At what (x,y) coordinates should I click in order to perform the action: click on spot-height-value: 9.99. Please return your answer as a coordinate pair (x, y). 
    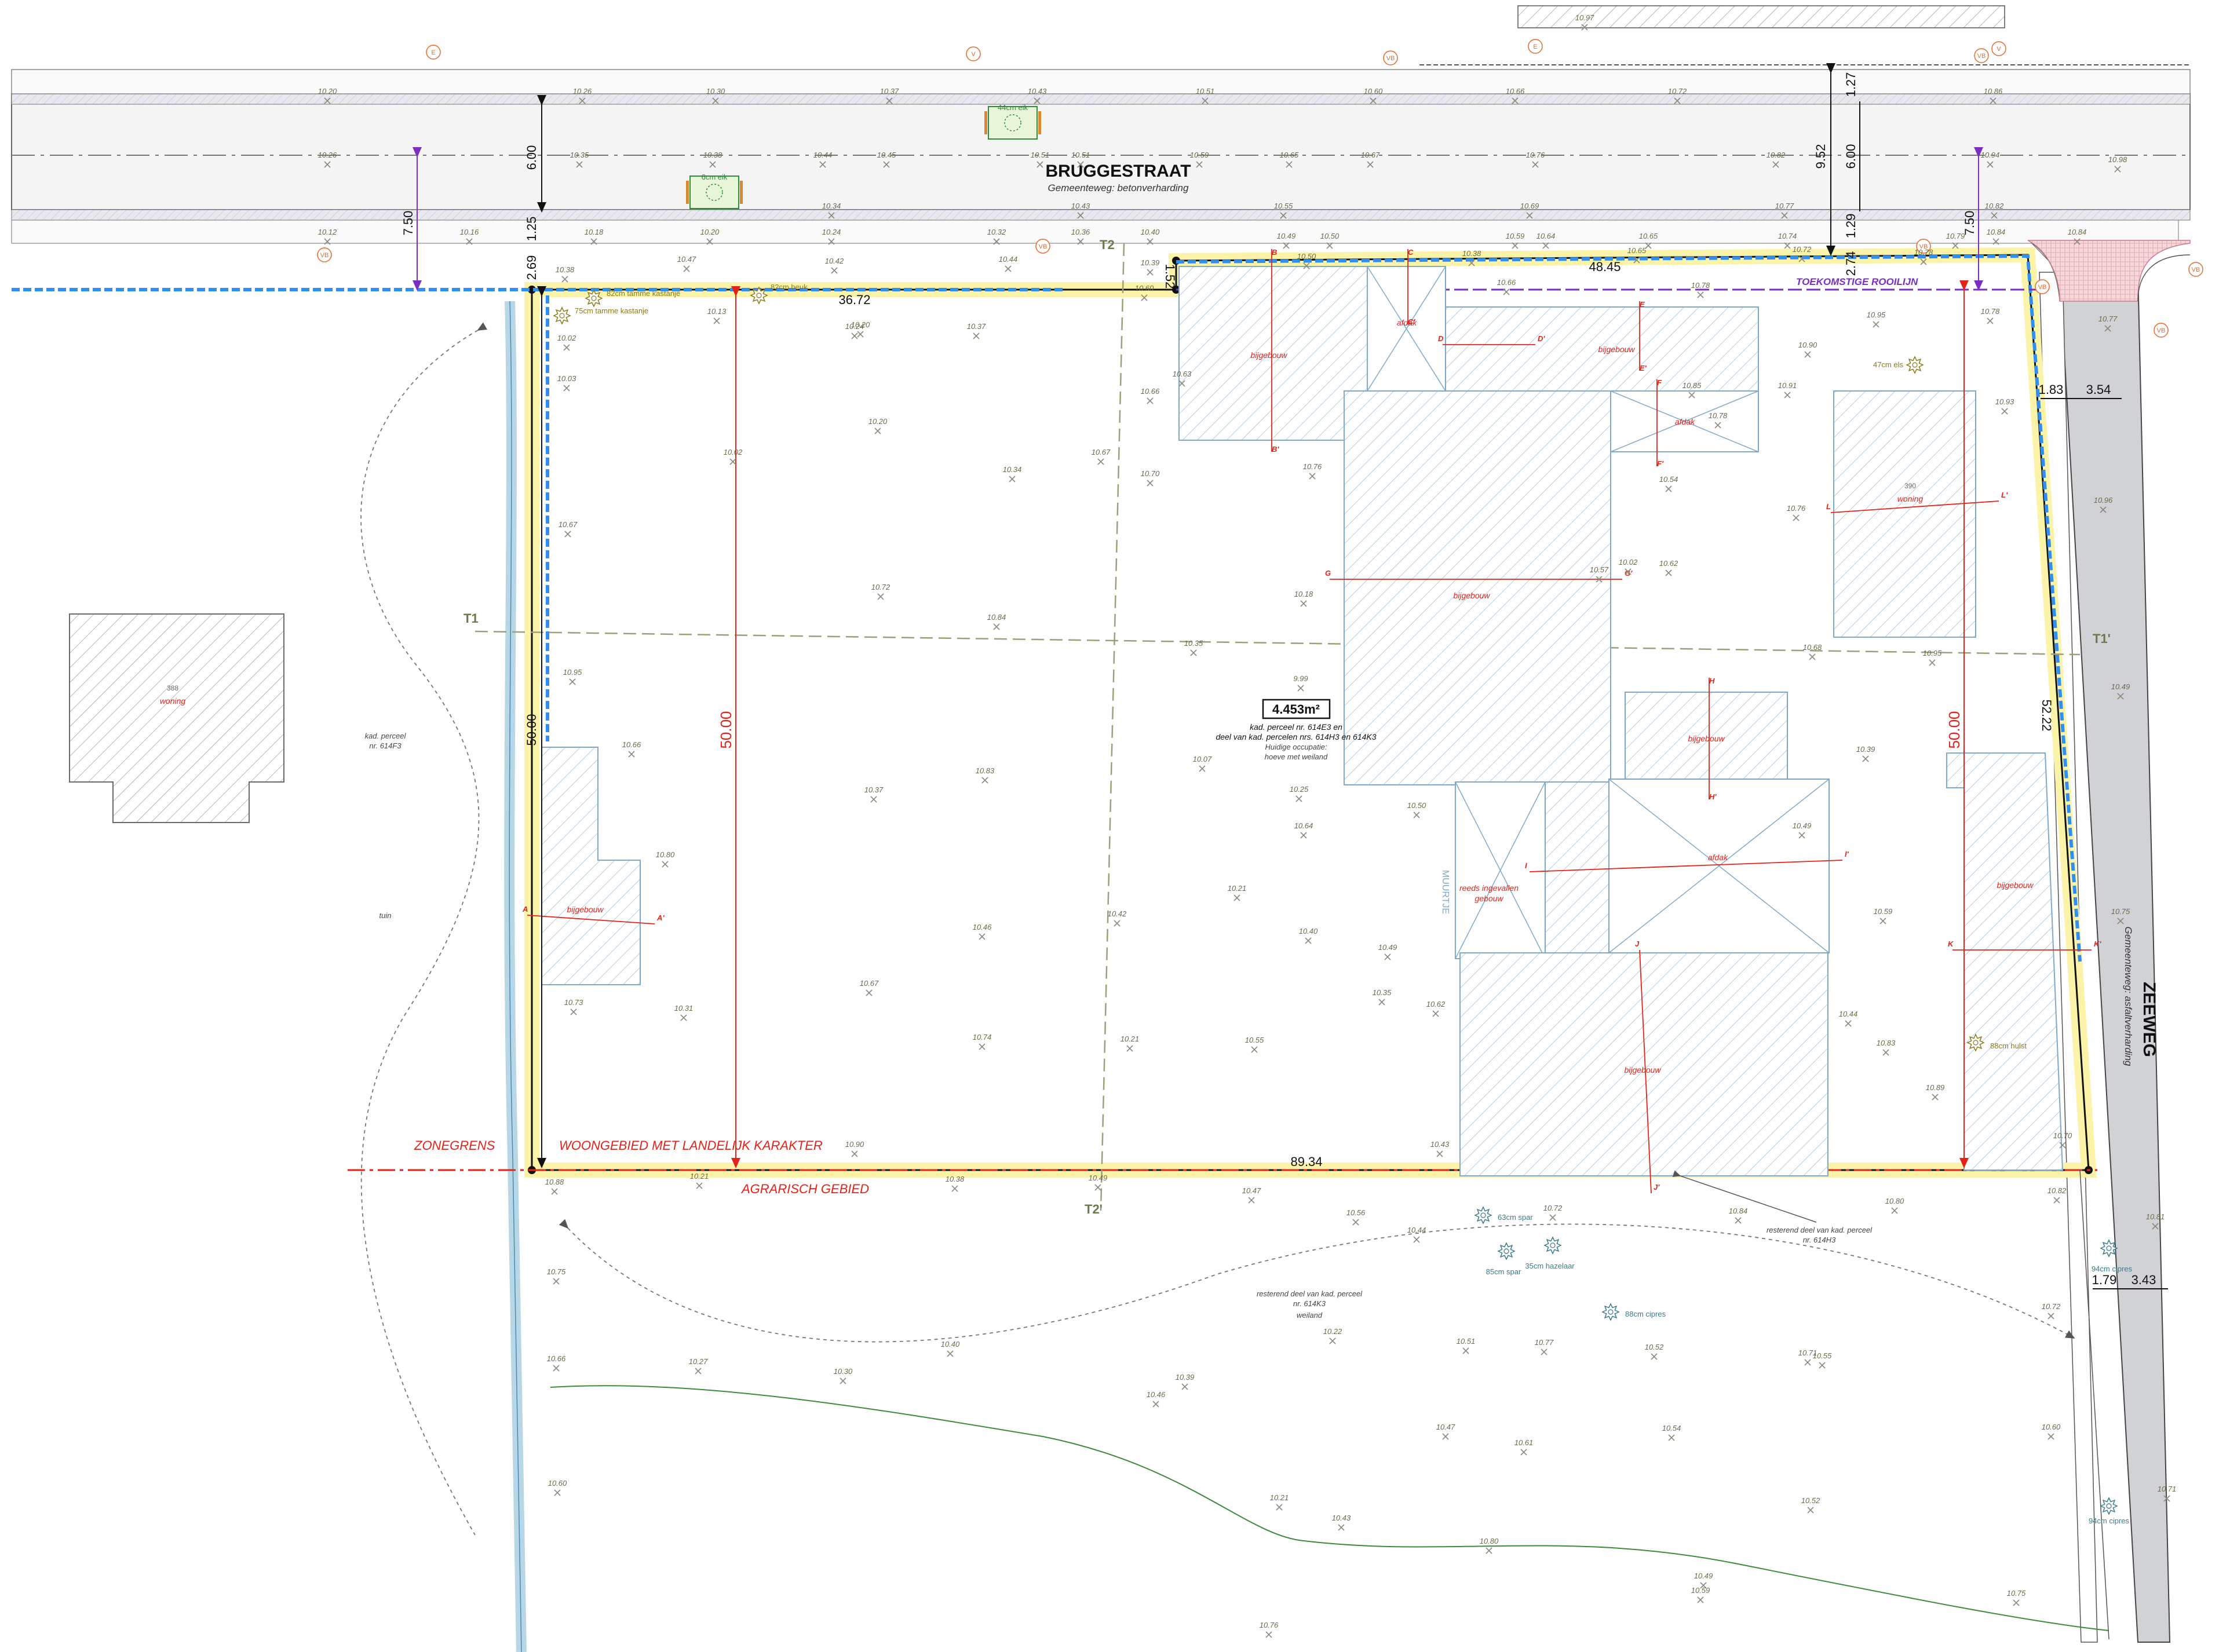
    Looking at the image, I should click on (1300, 678).